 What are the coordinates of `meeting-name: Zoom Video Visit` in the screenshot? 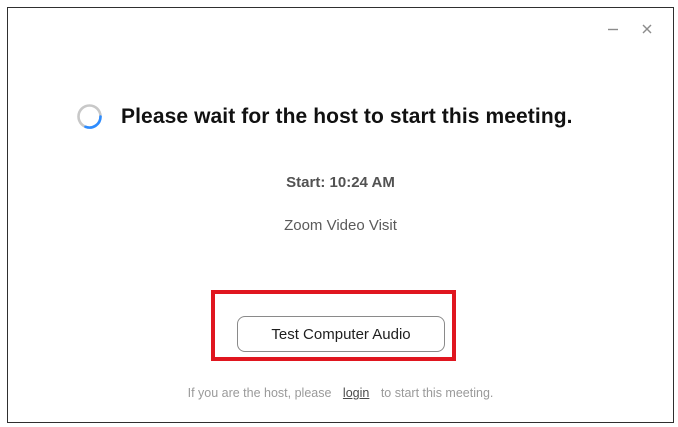 It's located at (340, 225).